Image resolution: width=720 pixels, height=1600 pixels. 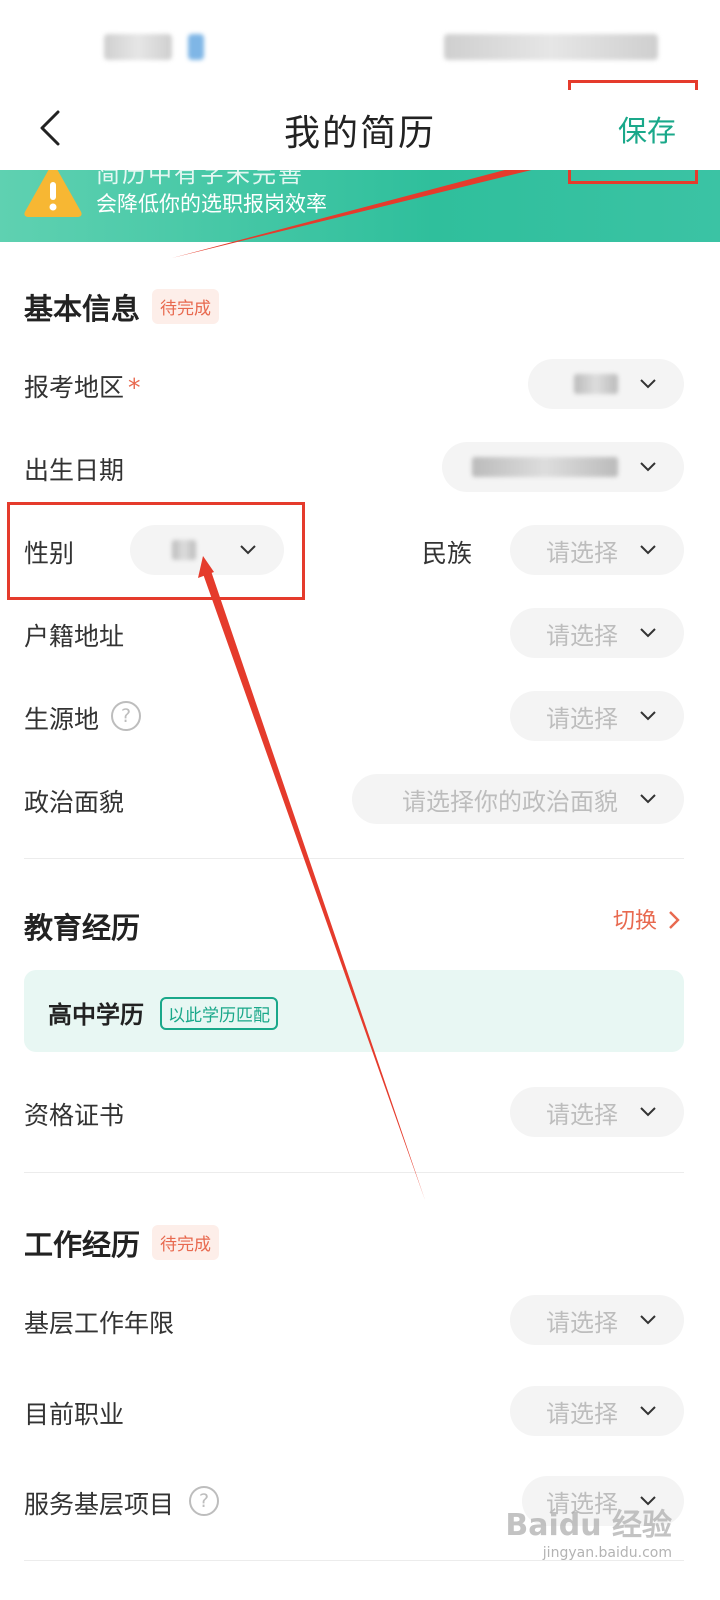 What do you see at coordinates (196, 47) in the screenshot?
I see `status-indicator-blurred` at bounding box center [196, 47].